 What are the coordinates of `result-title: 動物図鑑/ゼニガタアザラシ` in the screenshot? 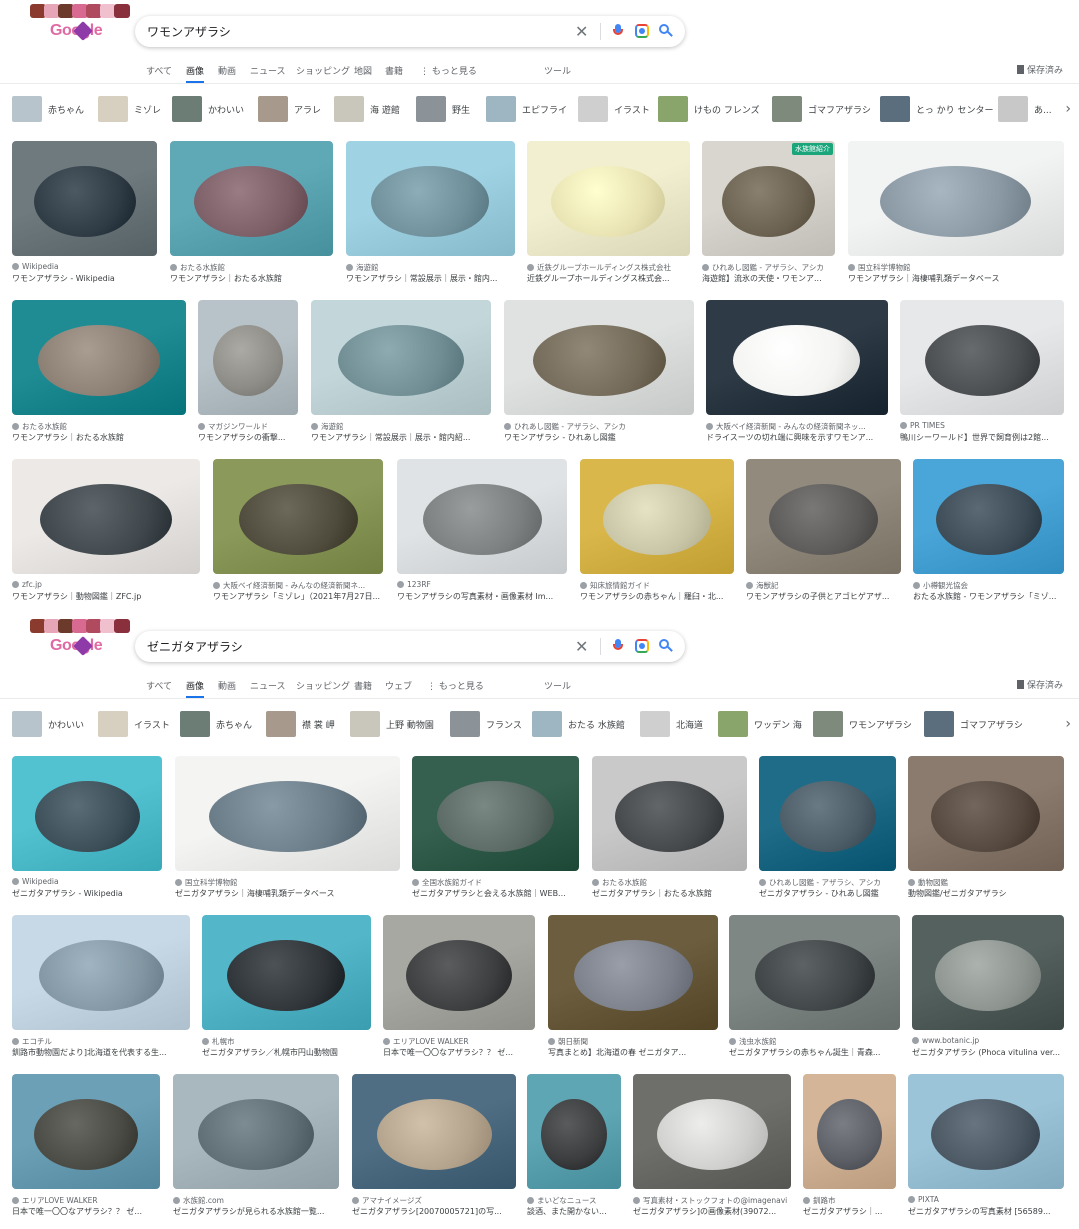 It's located at (986, 893).